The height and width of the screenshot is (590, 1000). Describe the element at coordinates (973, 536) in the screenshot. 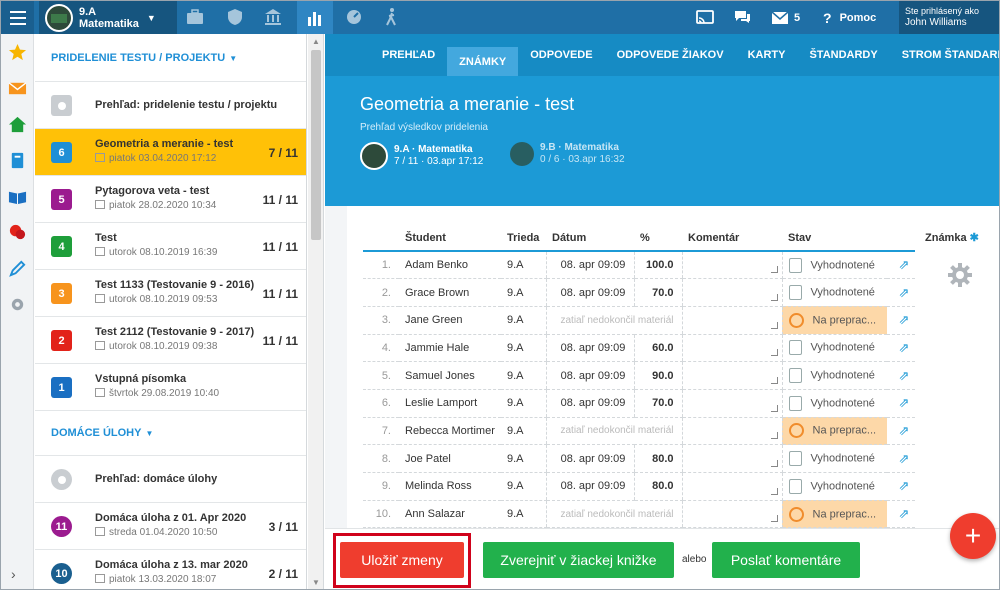

I see `add-button: +` at that location.